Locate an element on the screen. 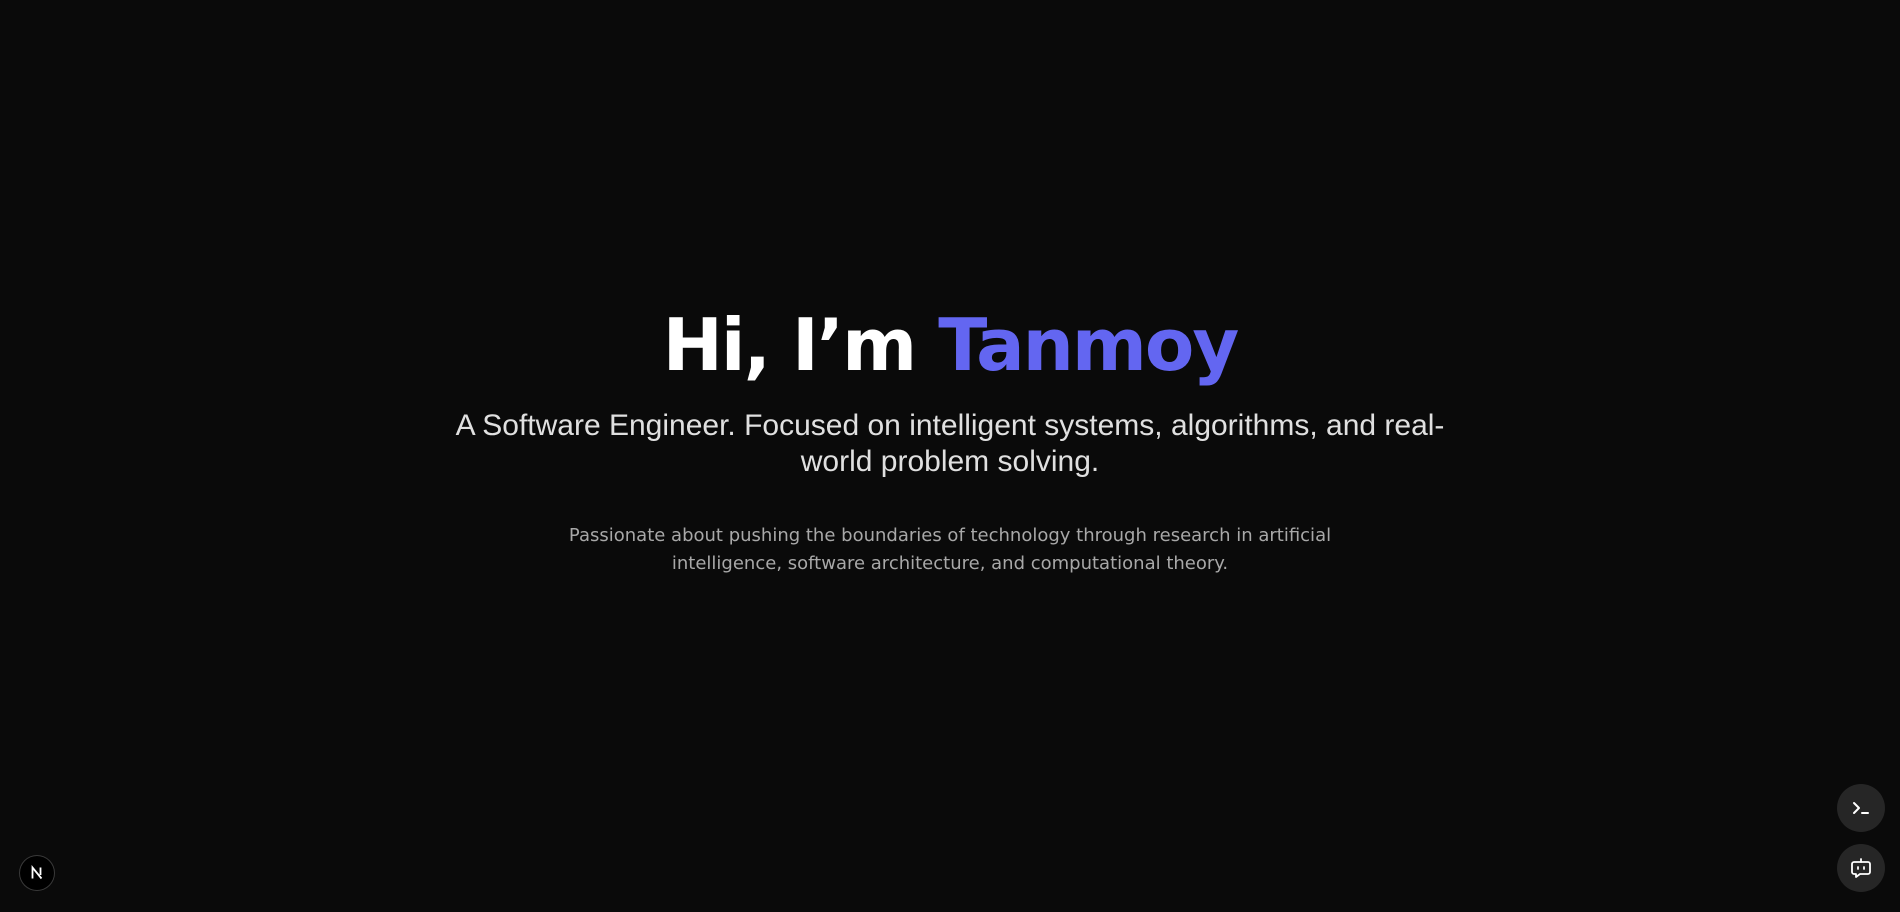 The height and width of the screenshot is (912, 1900). terminal-icon is located at coordinates (1861, 808).